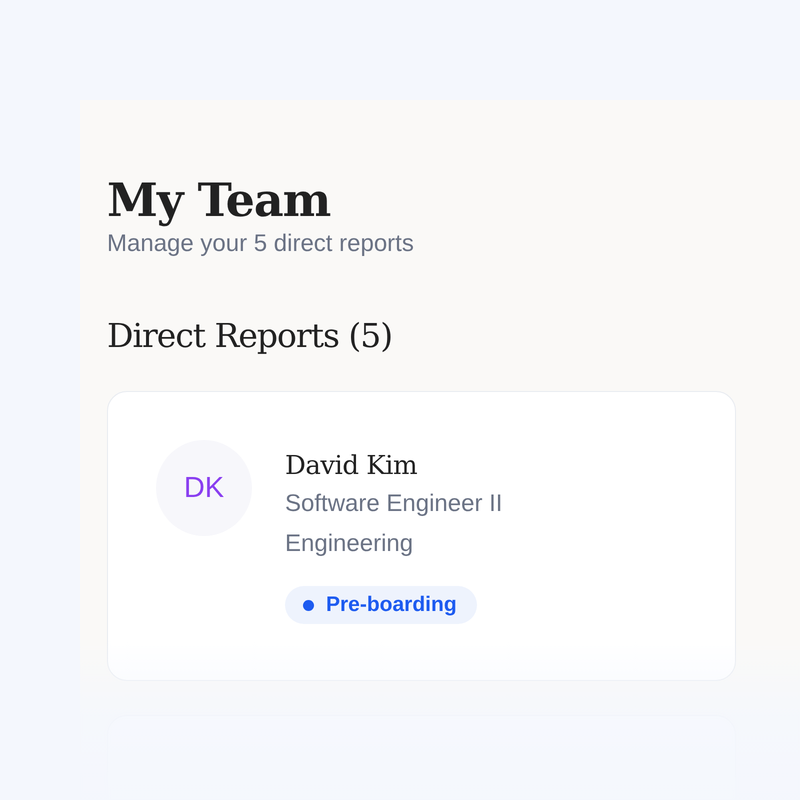 The height and width of the screenshot is (800, 800). Describe the element at coordinates (393, 504) in the screenshot. I see `job-title: Software Engineer II` at that location.